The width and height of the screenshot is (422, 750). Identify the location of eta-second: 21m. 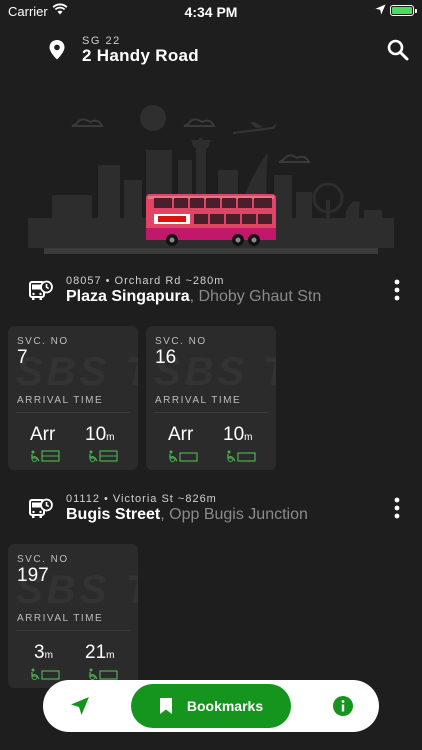
(100, 652).